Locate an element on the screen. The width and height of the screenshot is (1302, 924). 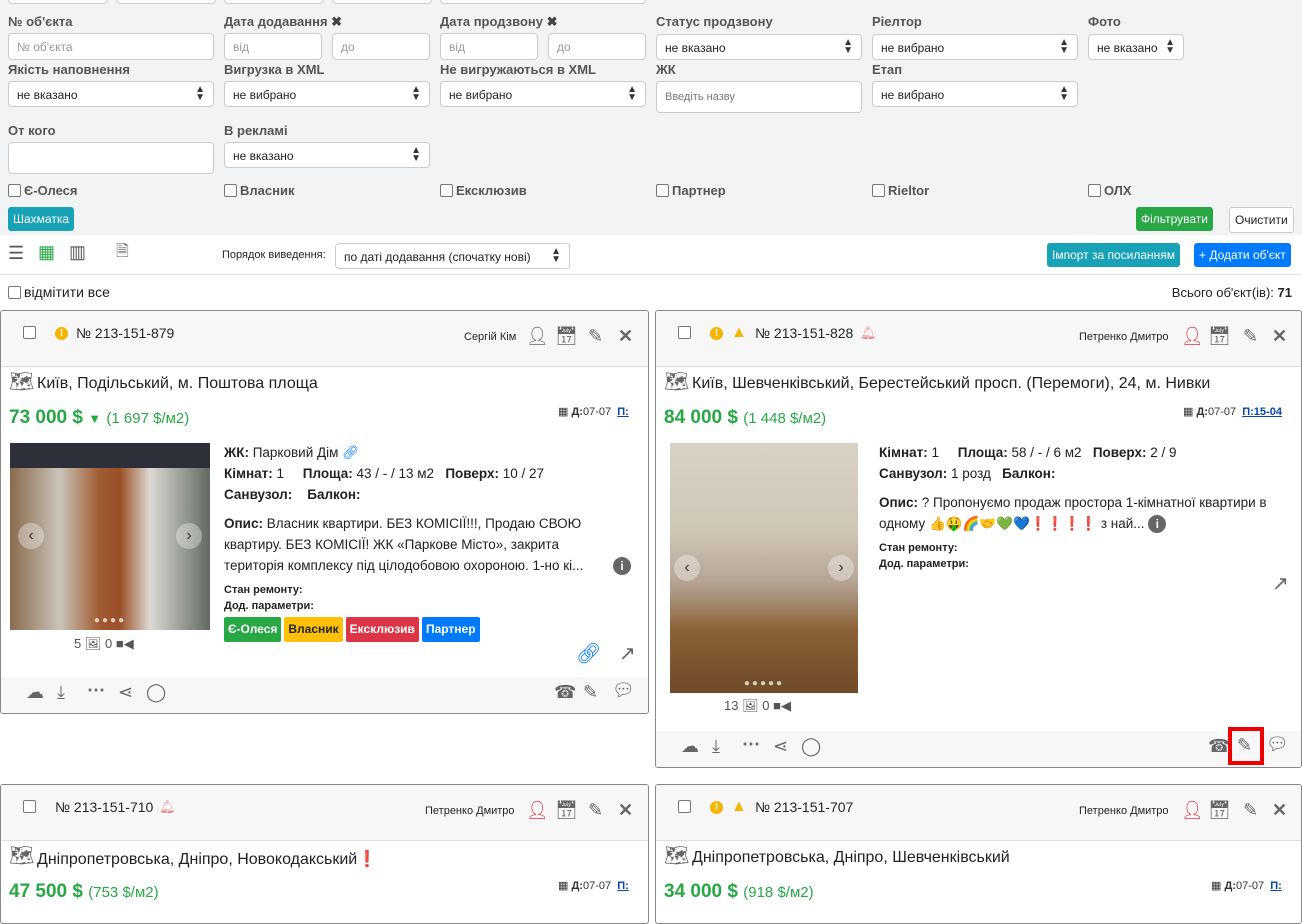
date-call-from: від is located at coordinates (489, 46).